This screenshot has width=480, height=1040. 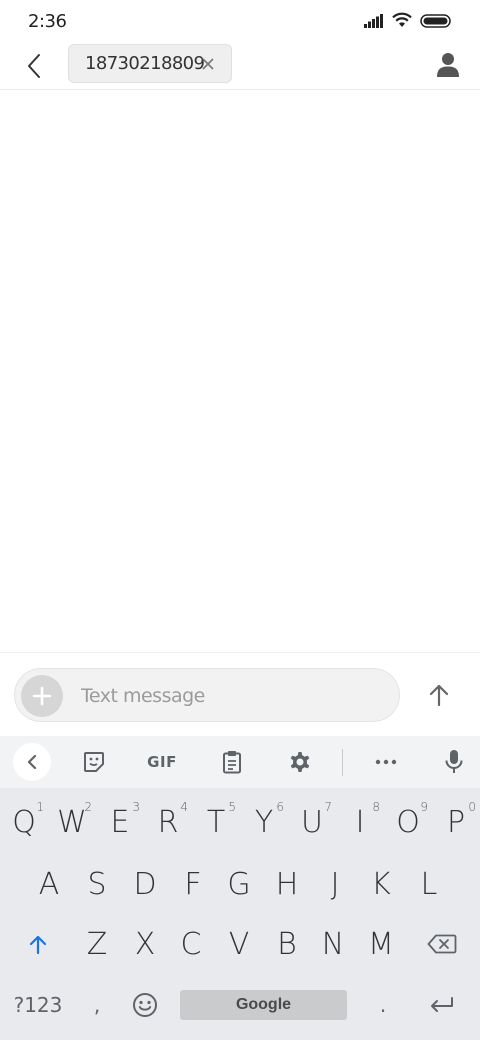 I want to click on key-n: N, so click(x=333, y=944).